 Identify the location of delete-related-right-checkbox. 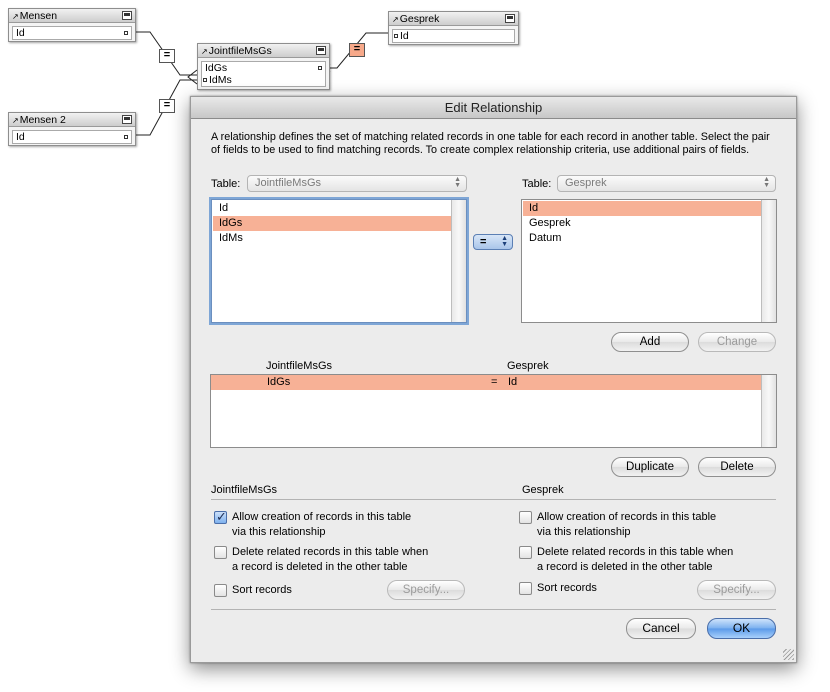
(525, 552).